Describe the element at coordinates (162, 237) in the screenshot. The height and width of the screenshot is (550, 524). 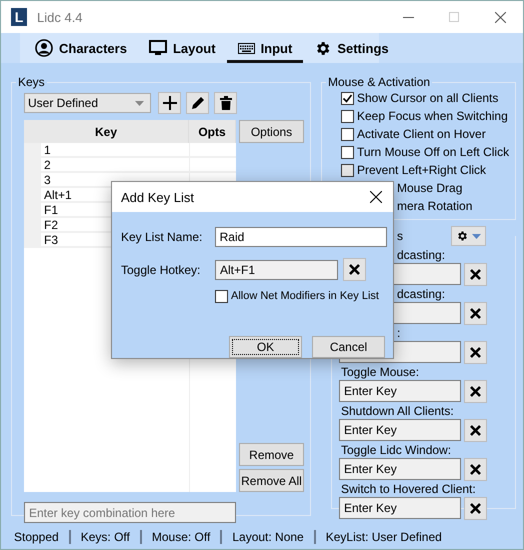
I see `field-label: Key List Name:` at that location.